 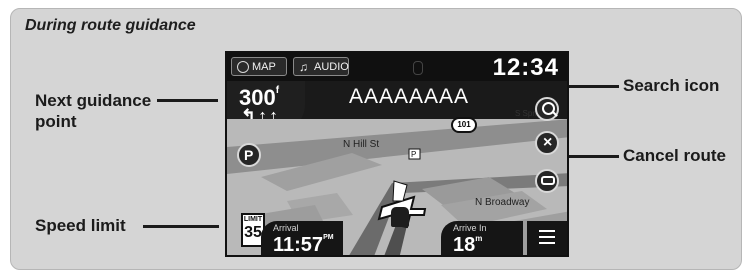 I want to click on callout-speed-limit: Speed limit, so click(x=80, y=225).